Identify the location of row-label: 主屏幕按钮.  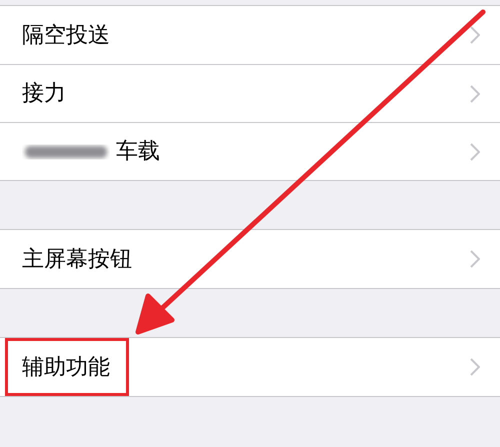
(77, 260).